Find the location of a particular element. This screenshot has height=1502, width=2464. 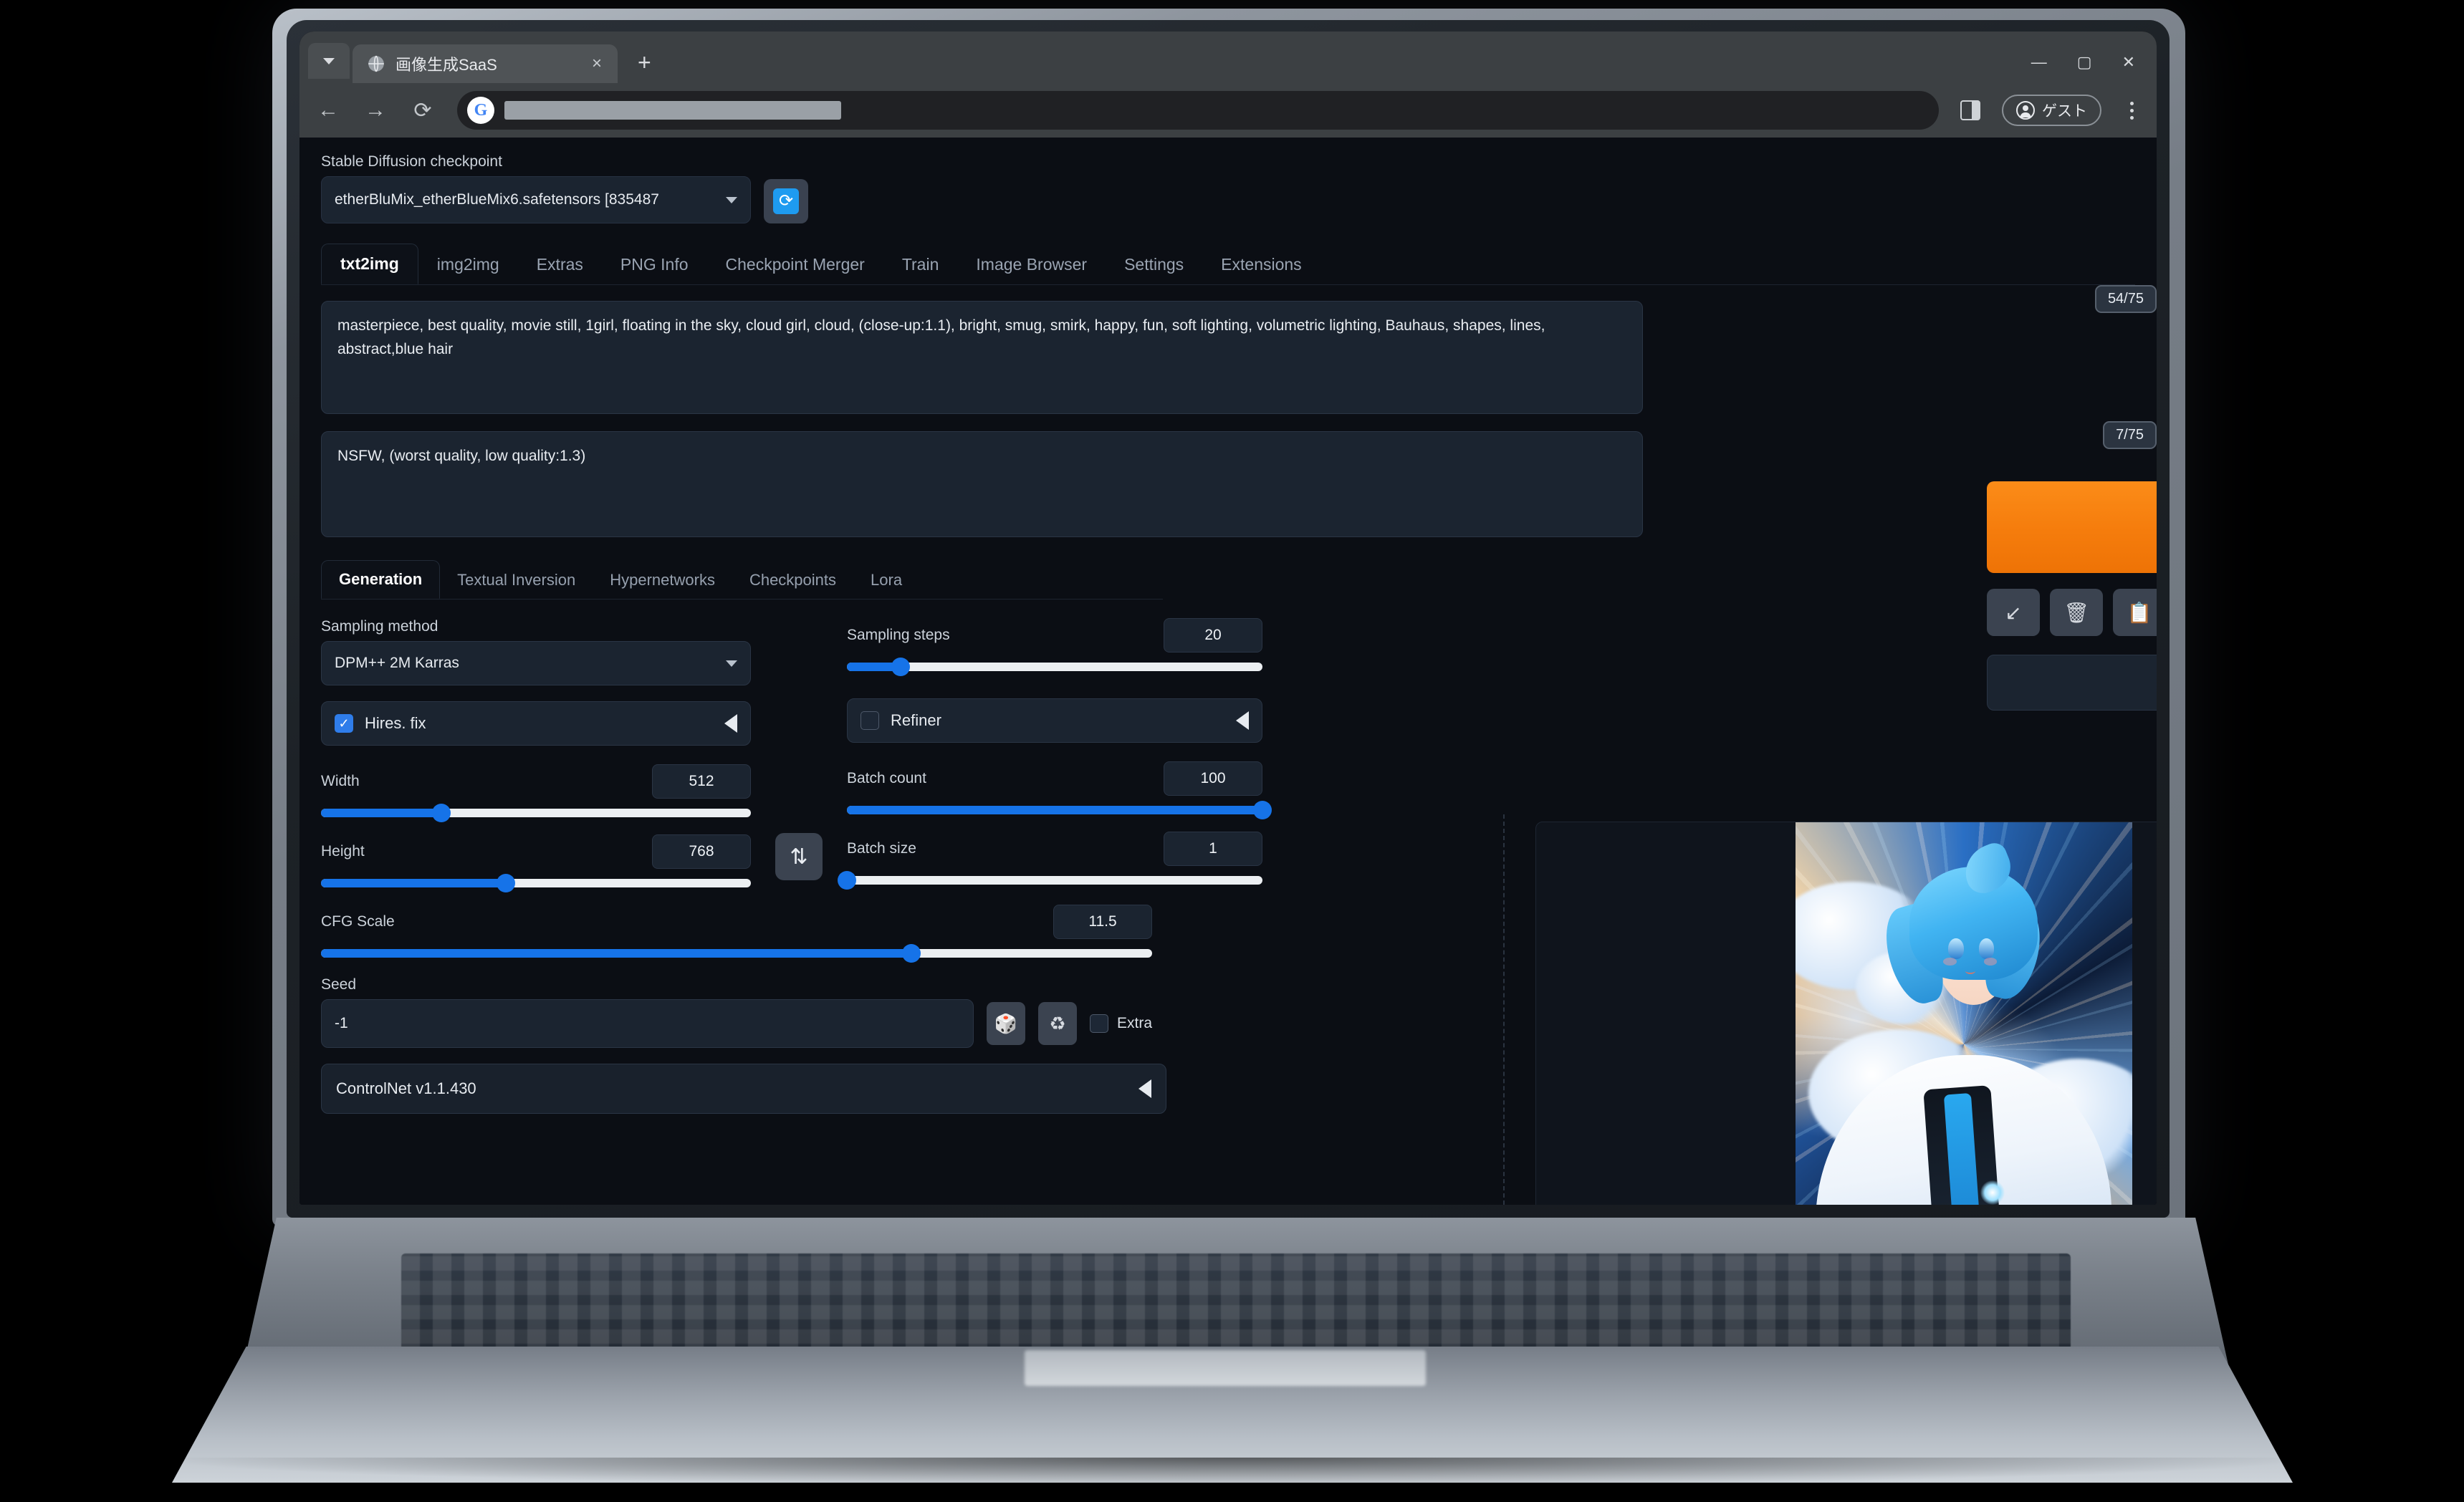

subtab-checkpoints: Checkpoints is located at coordinates (793, 580).